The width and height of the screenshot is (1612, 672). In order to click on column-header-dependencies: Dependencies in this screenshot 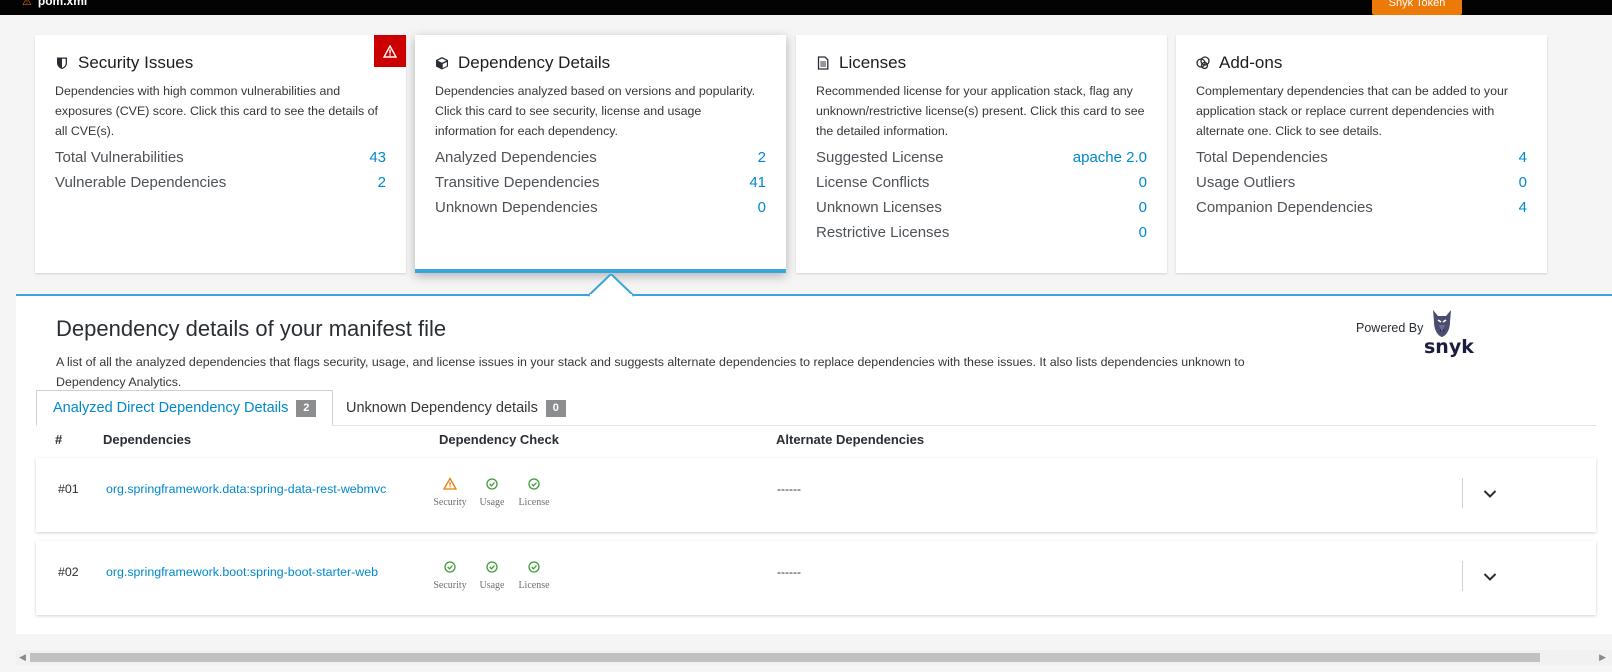, I will do `click(147, 439)`.